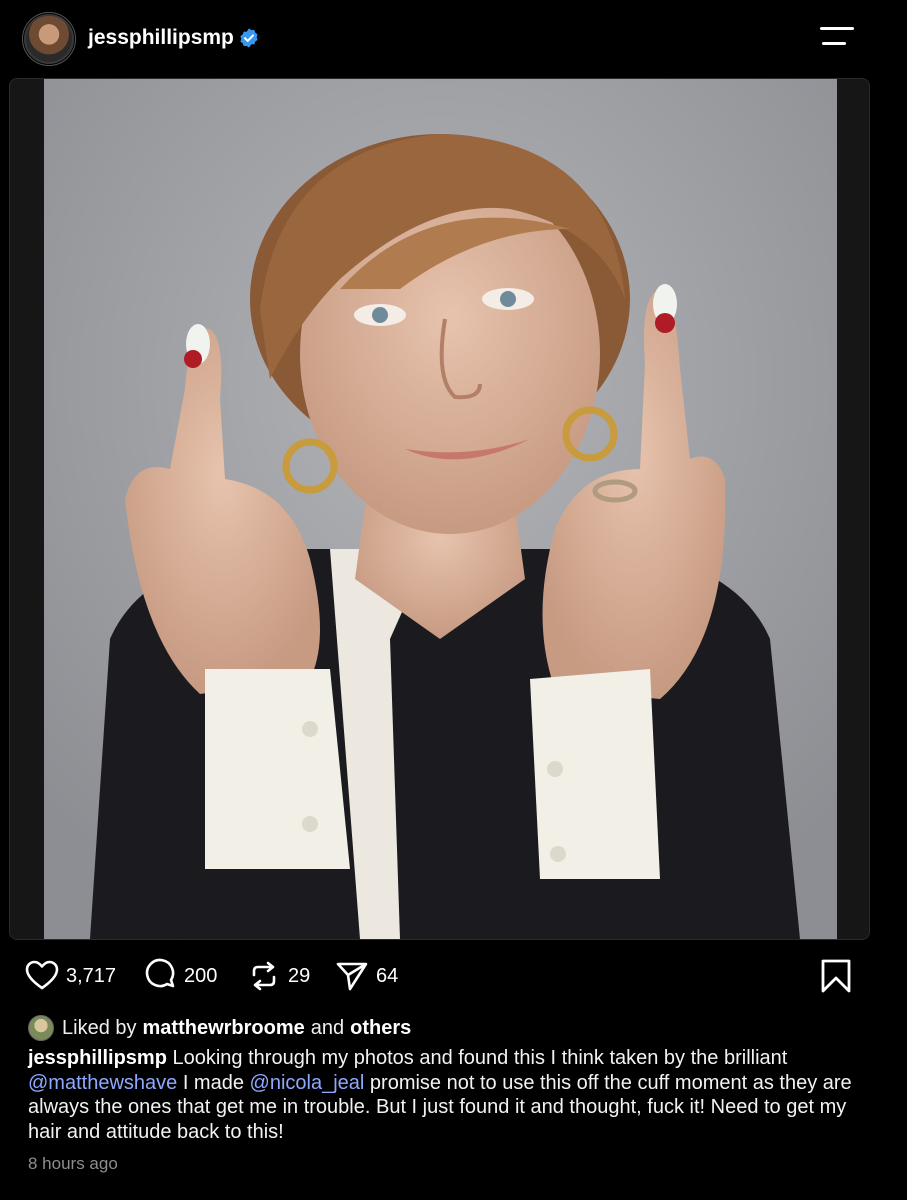  I want to click on like-button: 3,717, so click(70, 976).